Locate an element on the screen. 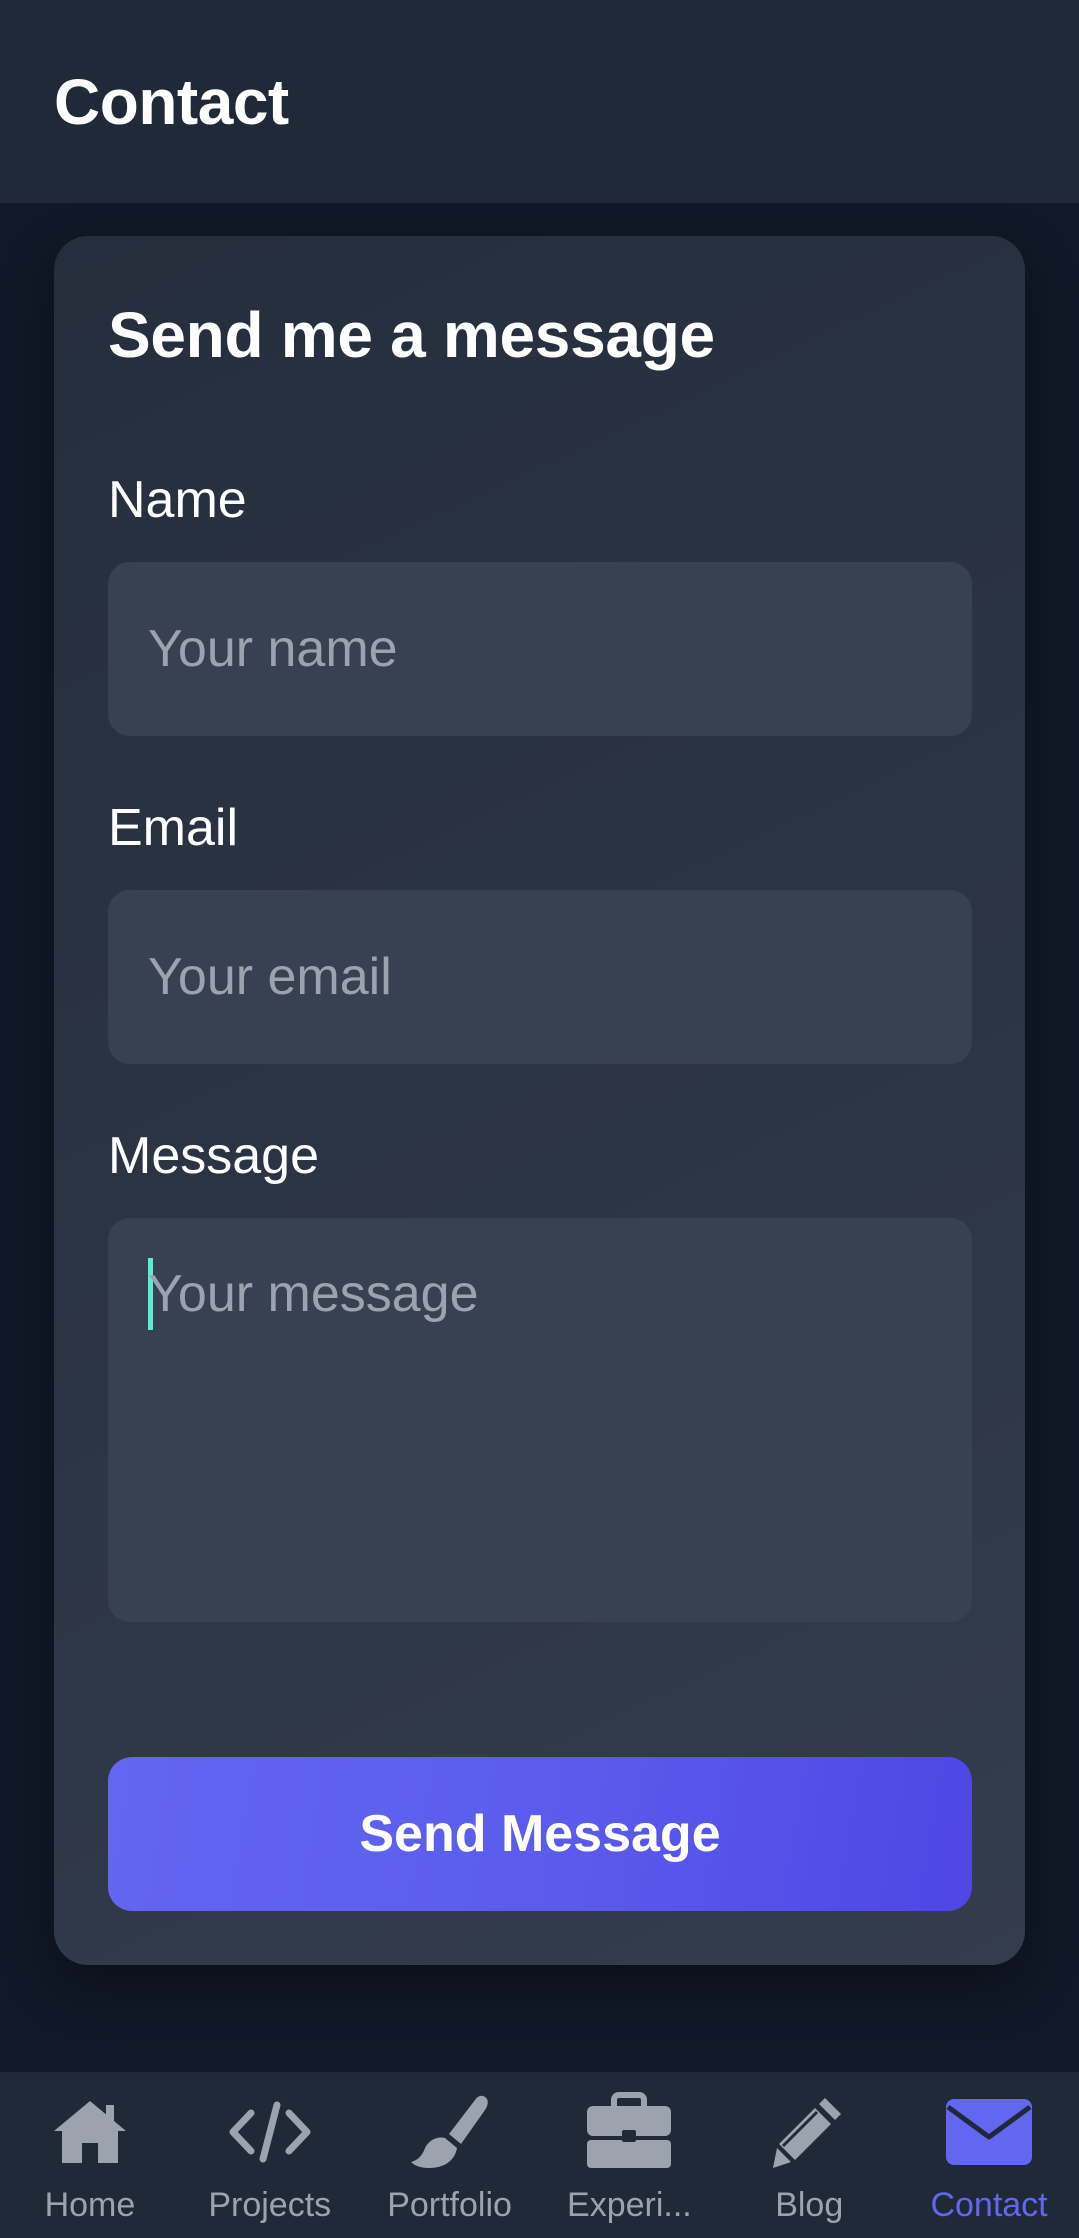  nav-item-portfolio: Portfolio is located at coordinates (450, 2155).